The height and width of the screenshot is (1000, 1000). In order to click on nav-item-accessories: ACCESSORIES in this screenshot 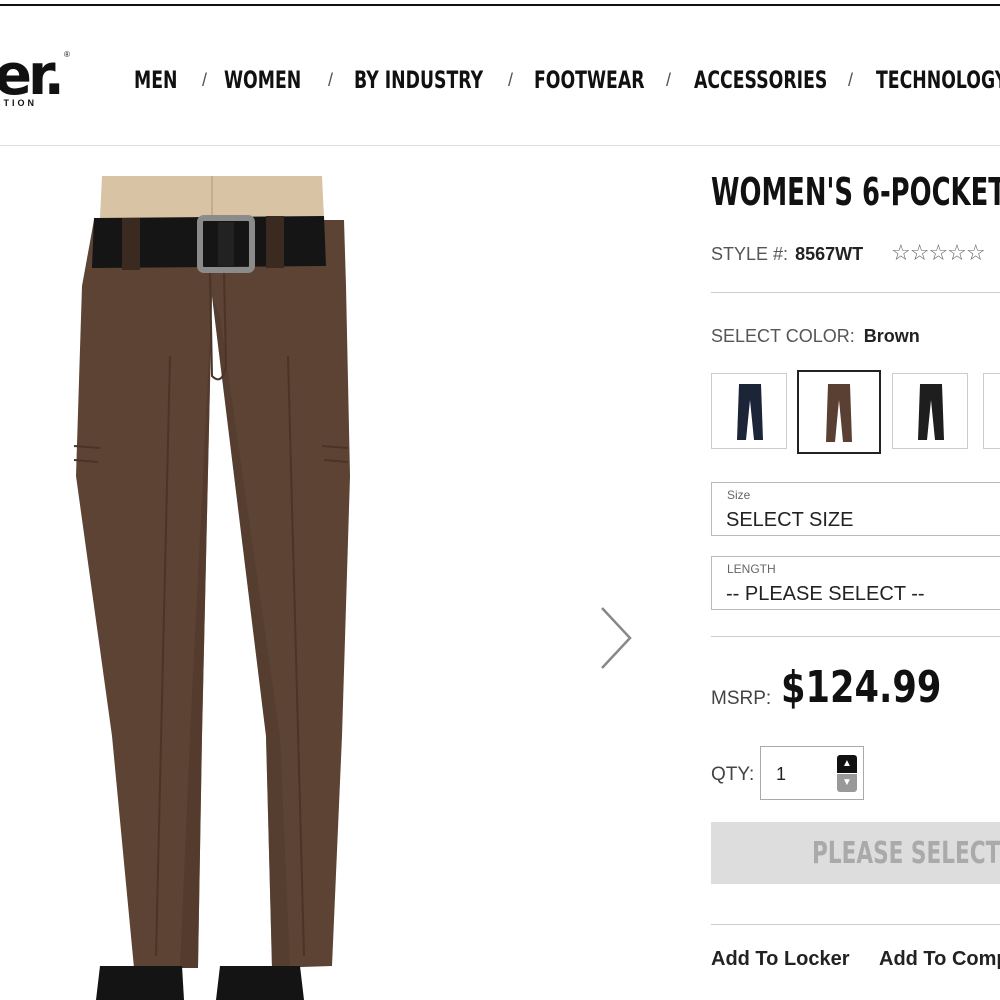, I will do `click(760, 80)`.